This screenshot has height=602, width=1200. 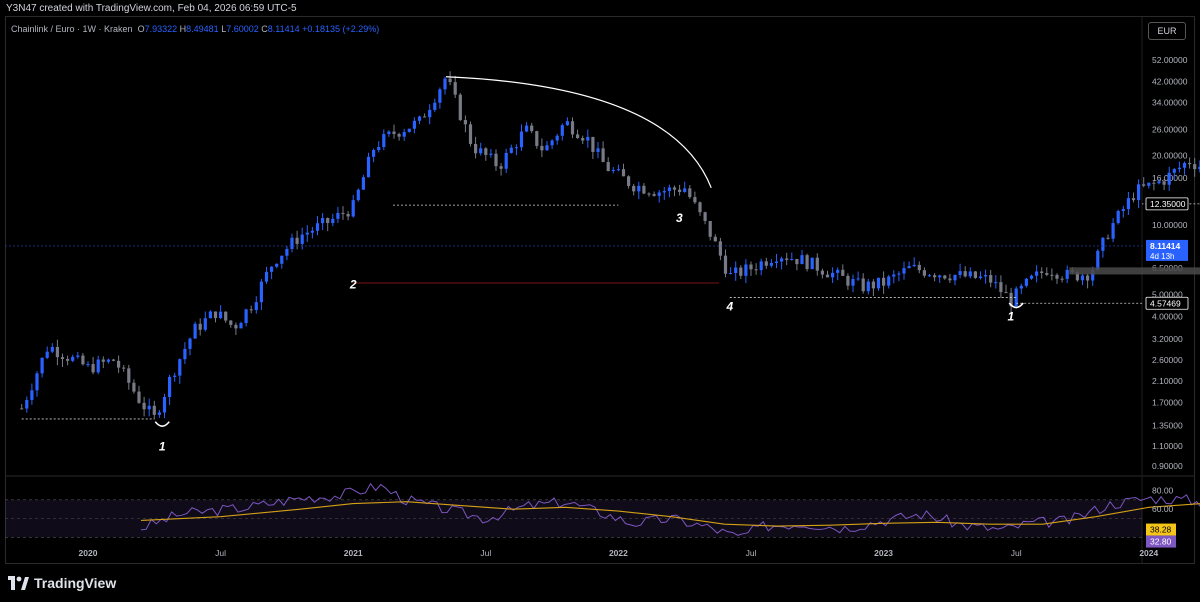 I want to click on wave-label: 1, so click(x=162, y=447).